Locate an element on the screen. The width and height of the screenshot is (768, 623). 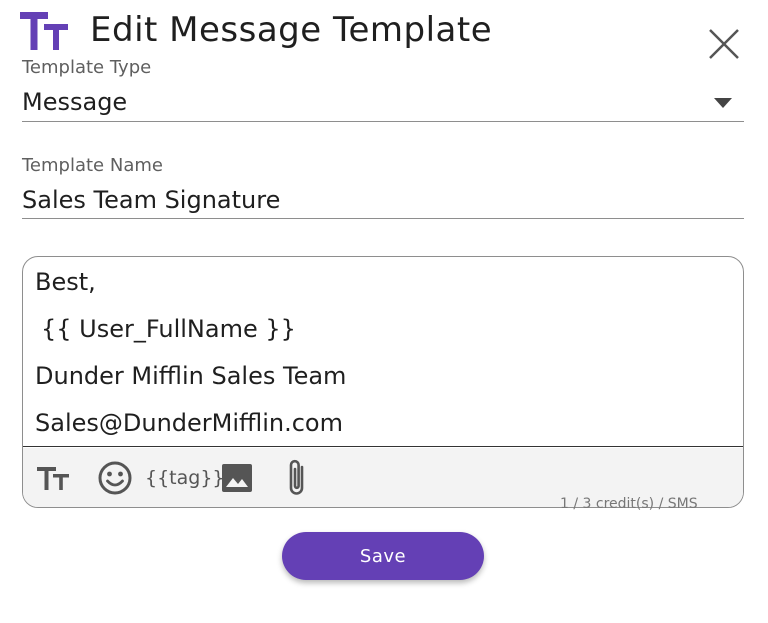
image-button is located at coordinates (237, 477).